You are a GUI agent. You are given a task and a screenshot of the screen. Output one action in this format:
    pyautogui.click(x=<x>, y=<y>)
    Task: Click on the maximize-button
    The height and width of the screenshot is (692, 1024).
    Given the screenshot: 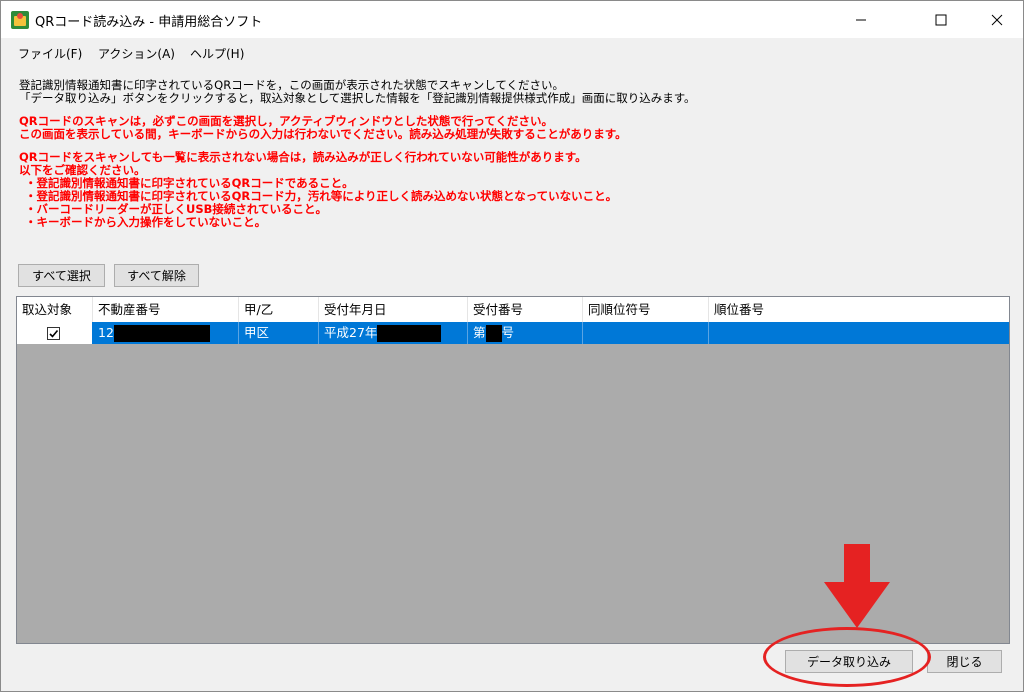 What is the action you would take?
    pyautogui.click(x=941, y=19)
    